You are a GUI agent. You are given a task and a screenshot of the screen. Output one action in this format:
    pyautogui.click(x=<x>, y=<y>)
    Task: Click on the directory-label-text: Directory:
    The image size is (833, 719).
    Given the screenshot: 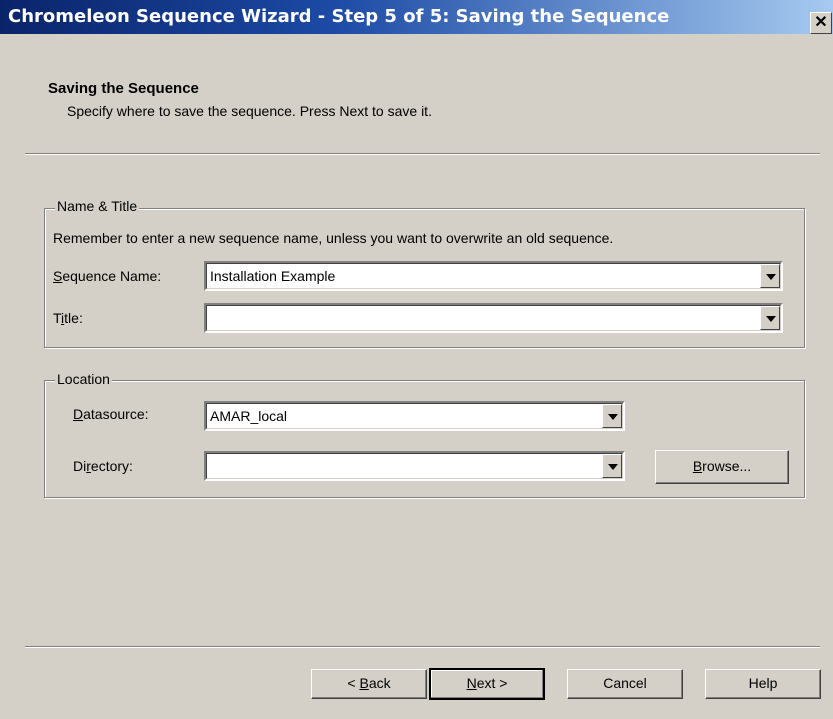 What is the action you would take?
    pyautogui.click(x=103, y=466)
    